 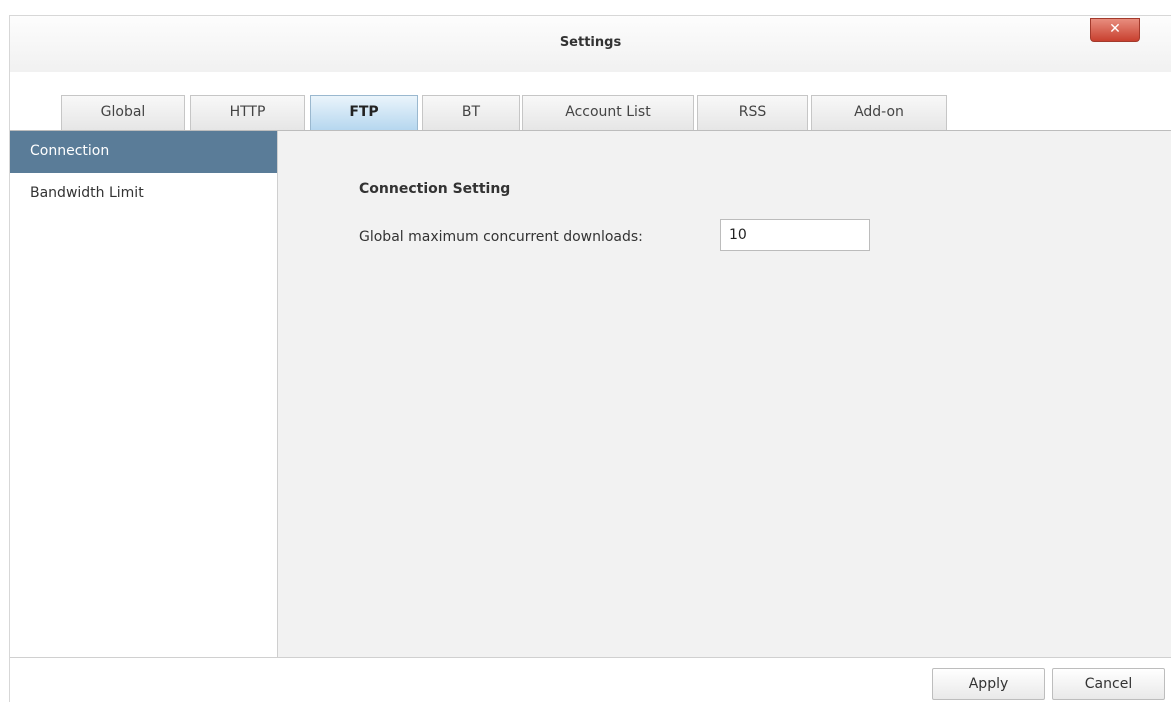 What do you see at coordinates (590, 680) in the screenshot?
I see `dialog-footer: Apply Cancel` at bounding box center [590, 680].